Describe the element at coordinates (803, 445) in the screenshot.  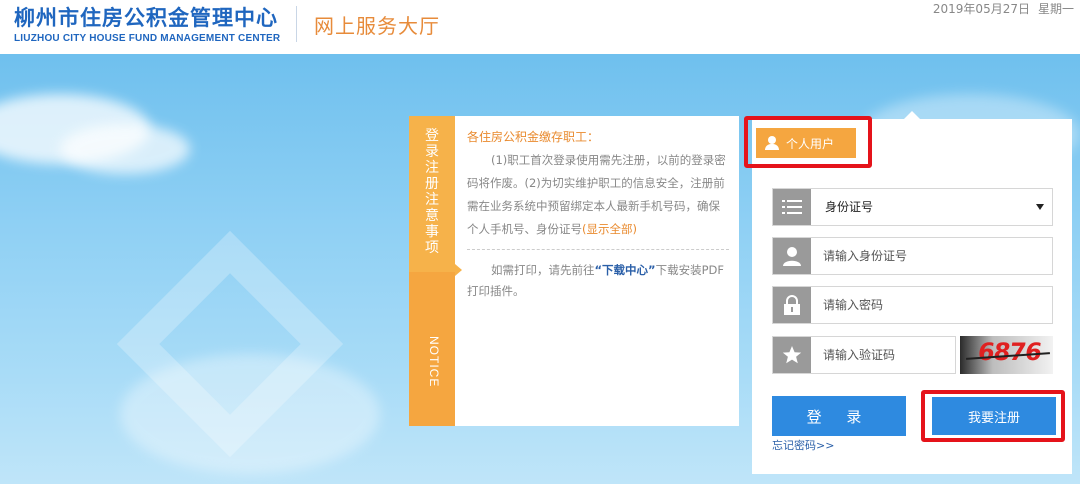
I see `forgot-password-link: 忘记密码>>` at that location.